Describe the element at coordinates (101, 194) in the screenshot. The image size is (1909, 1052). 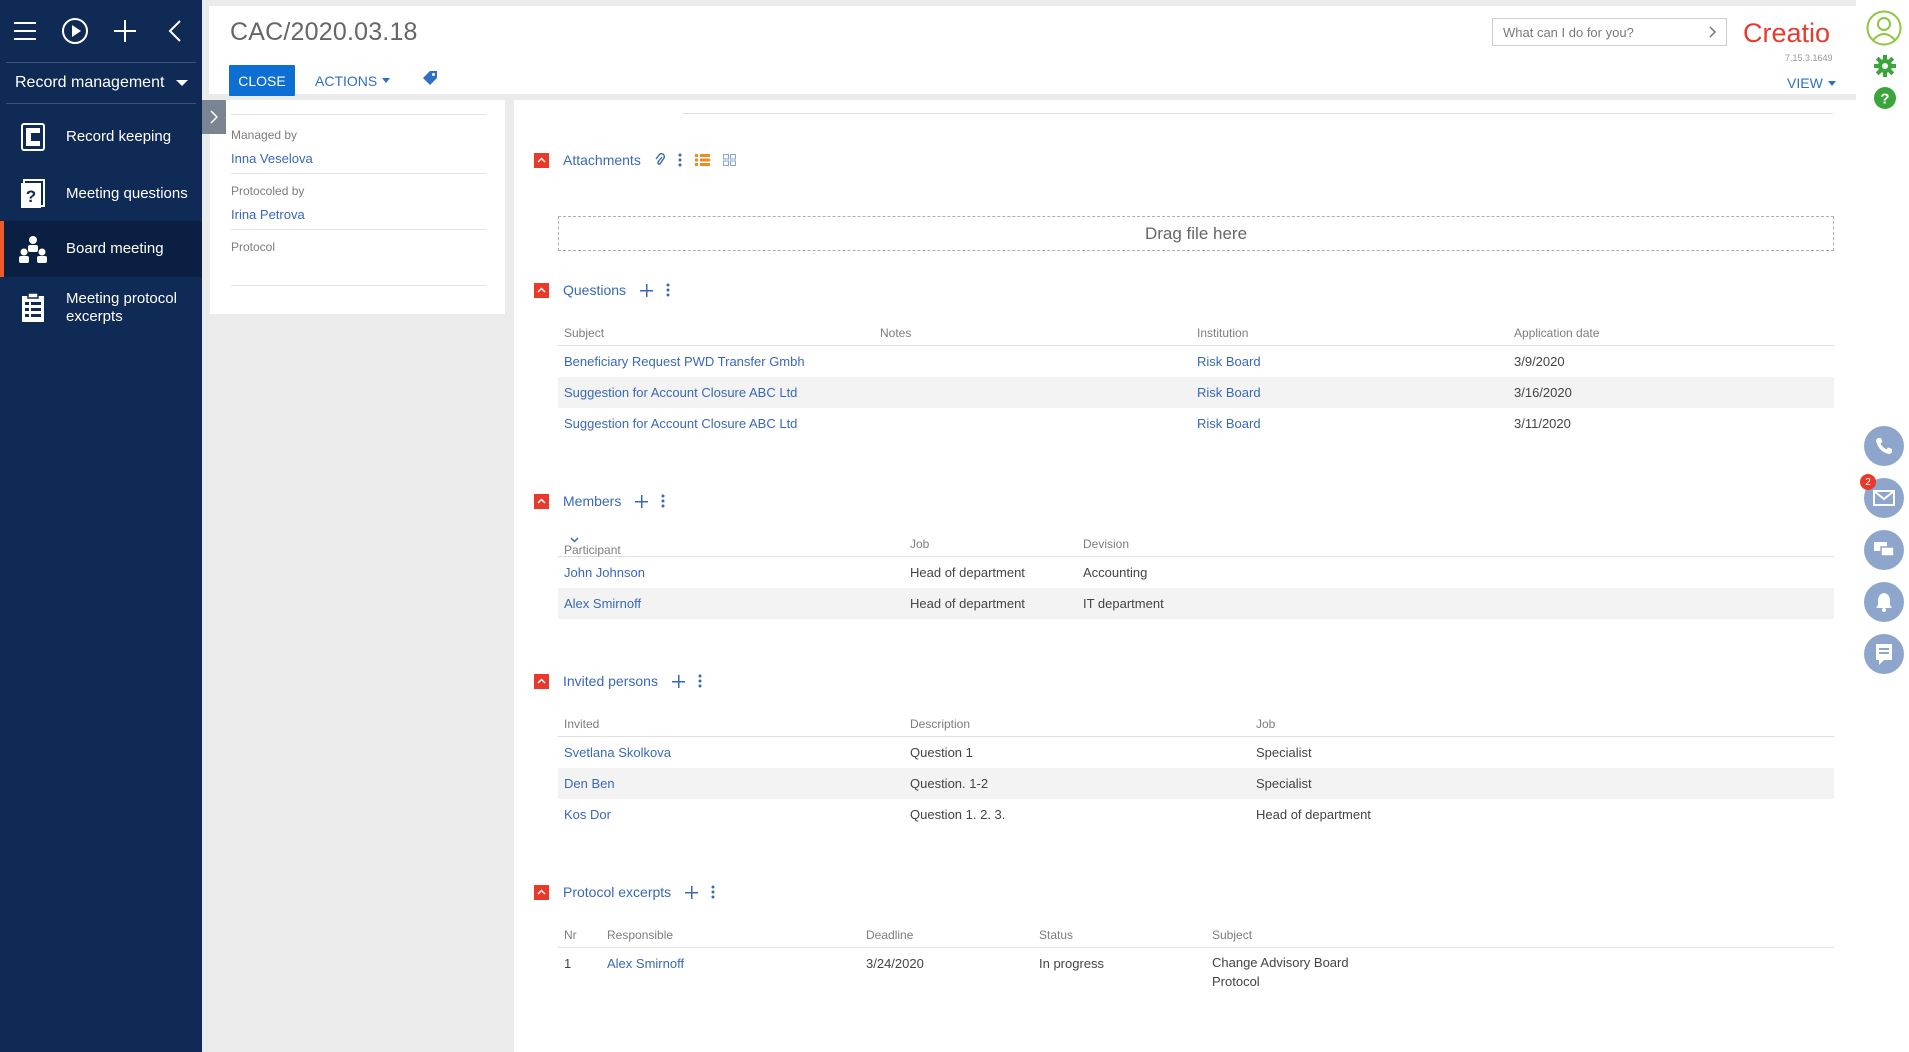
I see `sidebar-item-meeting-questions: ? Meeting questions` at that location.